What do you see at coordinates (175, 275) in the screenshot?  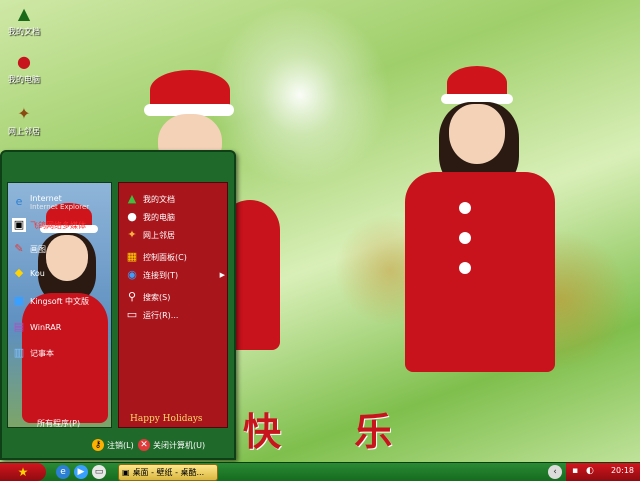 I see `place-item-connect-to: ◉ 连接到(T) ▶` at bounding box center [175, 275].